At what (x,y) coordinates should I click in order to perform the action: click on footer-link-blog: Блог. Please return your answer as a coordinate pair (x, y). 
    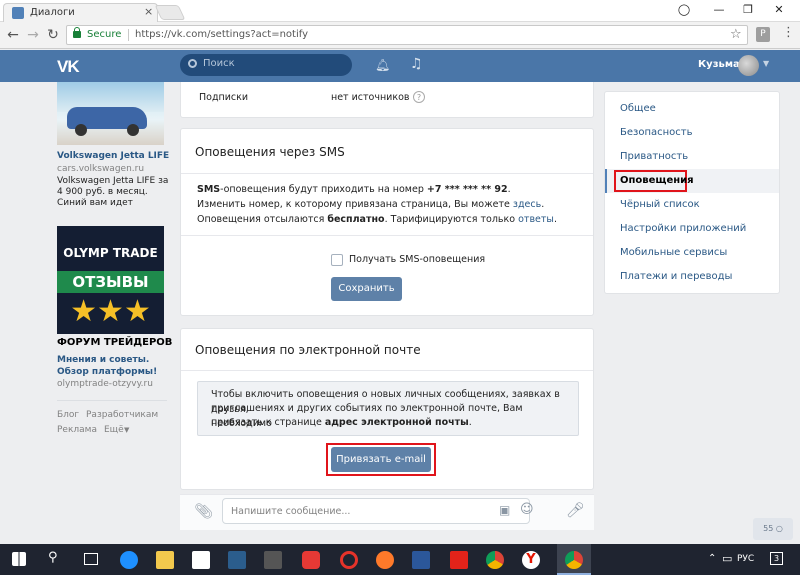
    Looking at the image, I should click on (68, 415).